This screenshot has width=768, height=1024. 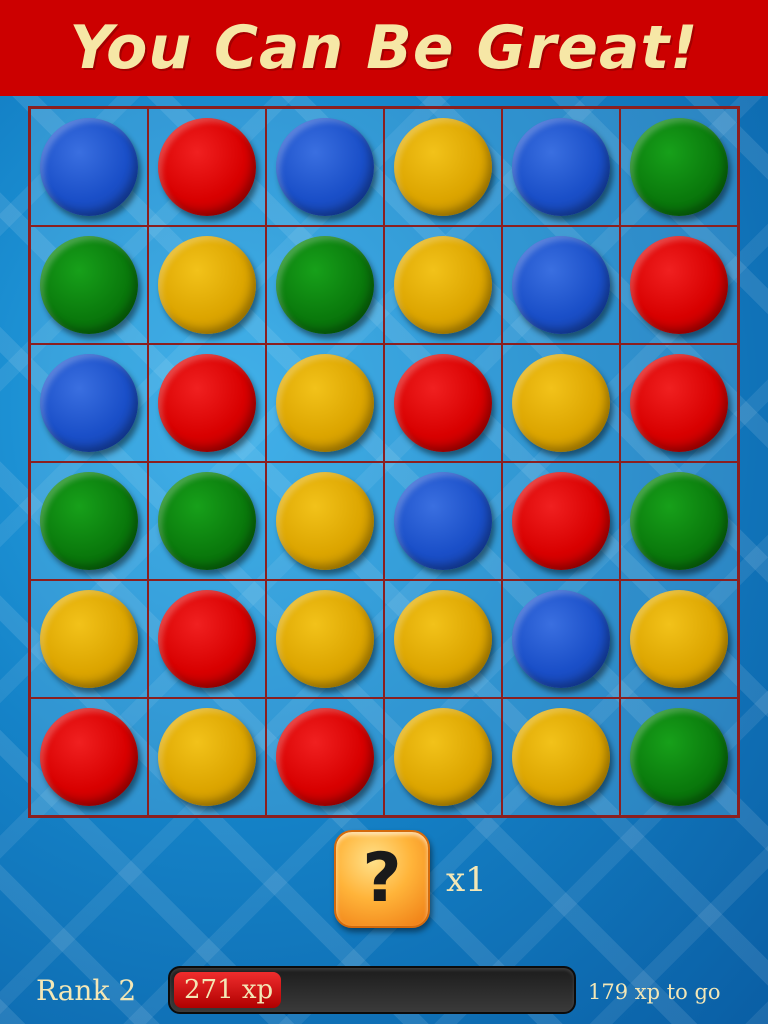 I want to click on question-mark-icon: ?, so click(x=382, y=878).